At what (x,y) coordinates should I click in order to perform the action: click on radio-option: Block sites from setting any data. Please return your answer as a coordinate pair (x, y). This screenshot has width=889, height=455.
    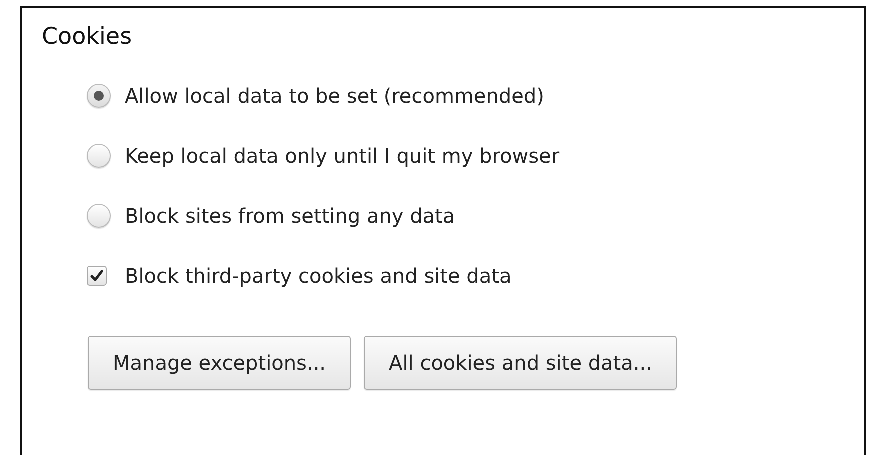
    Looking at the image, I should click on (453, 216).